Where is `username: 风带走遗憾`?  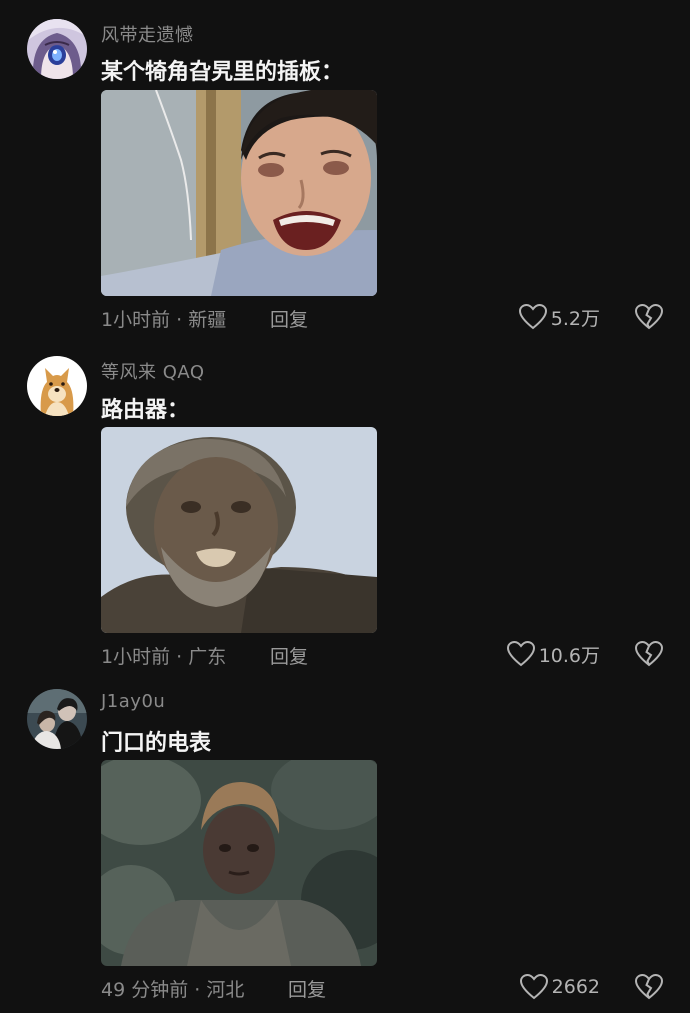
username: 风带走遗憾 is located at coordinates (147, 34).